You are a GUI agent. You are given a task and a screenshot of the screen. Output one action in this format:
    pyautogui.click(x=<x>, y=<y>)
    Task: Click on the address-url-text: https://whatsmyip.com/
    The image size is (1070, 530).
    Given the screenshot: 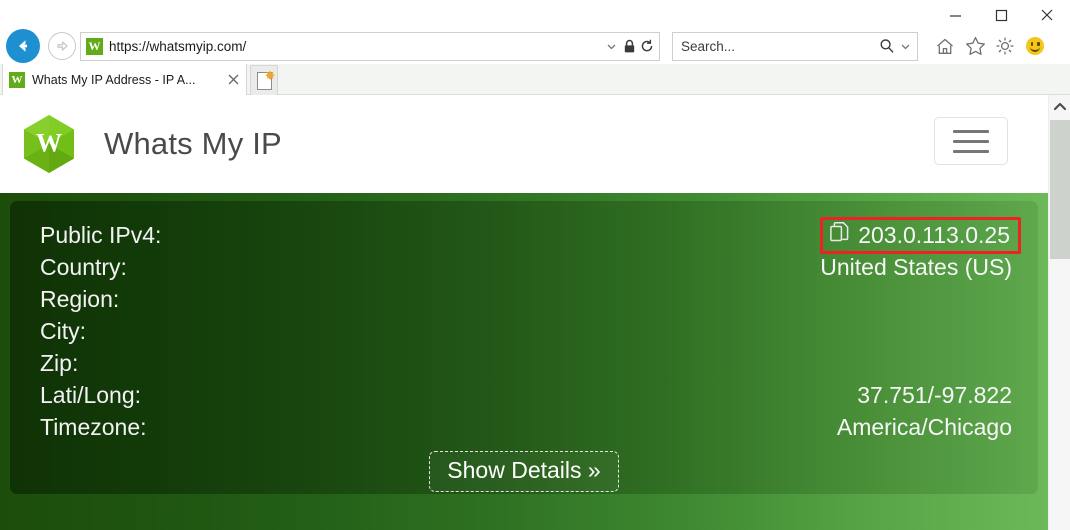 What is the action you would take?
    pyautogui.click(x=178, y=46)
    